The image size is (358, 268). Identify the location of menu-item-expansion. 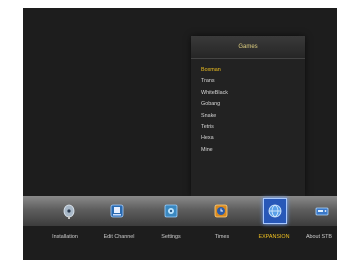
(275, 211).